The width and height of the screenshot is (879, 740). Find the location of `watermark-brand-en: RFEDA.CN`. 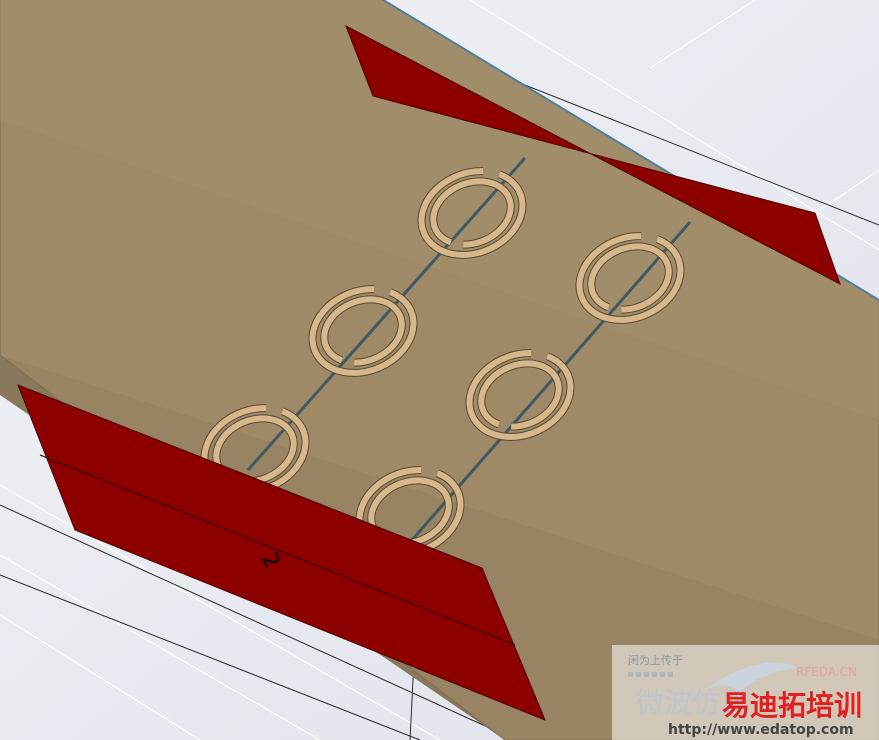

watermark-brand-en: RFEDA.CN is located at coordinates (826, 672).